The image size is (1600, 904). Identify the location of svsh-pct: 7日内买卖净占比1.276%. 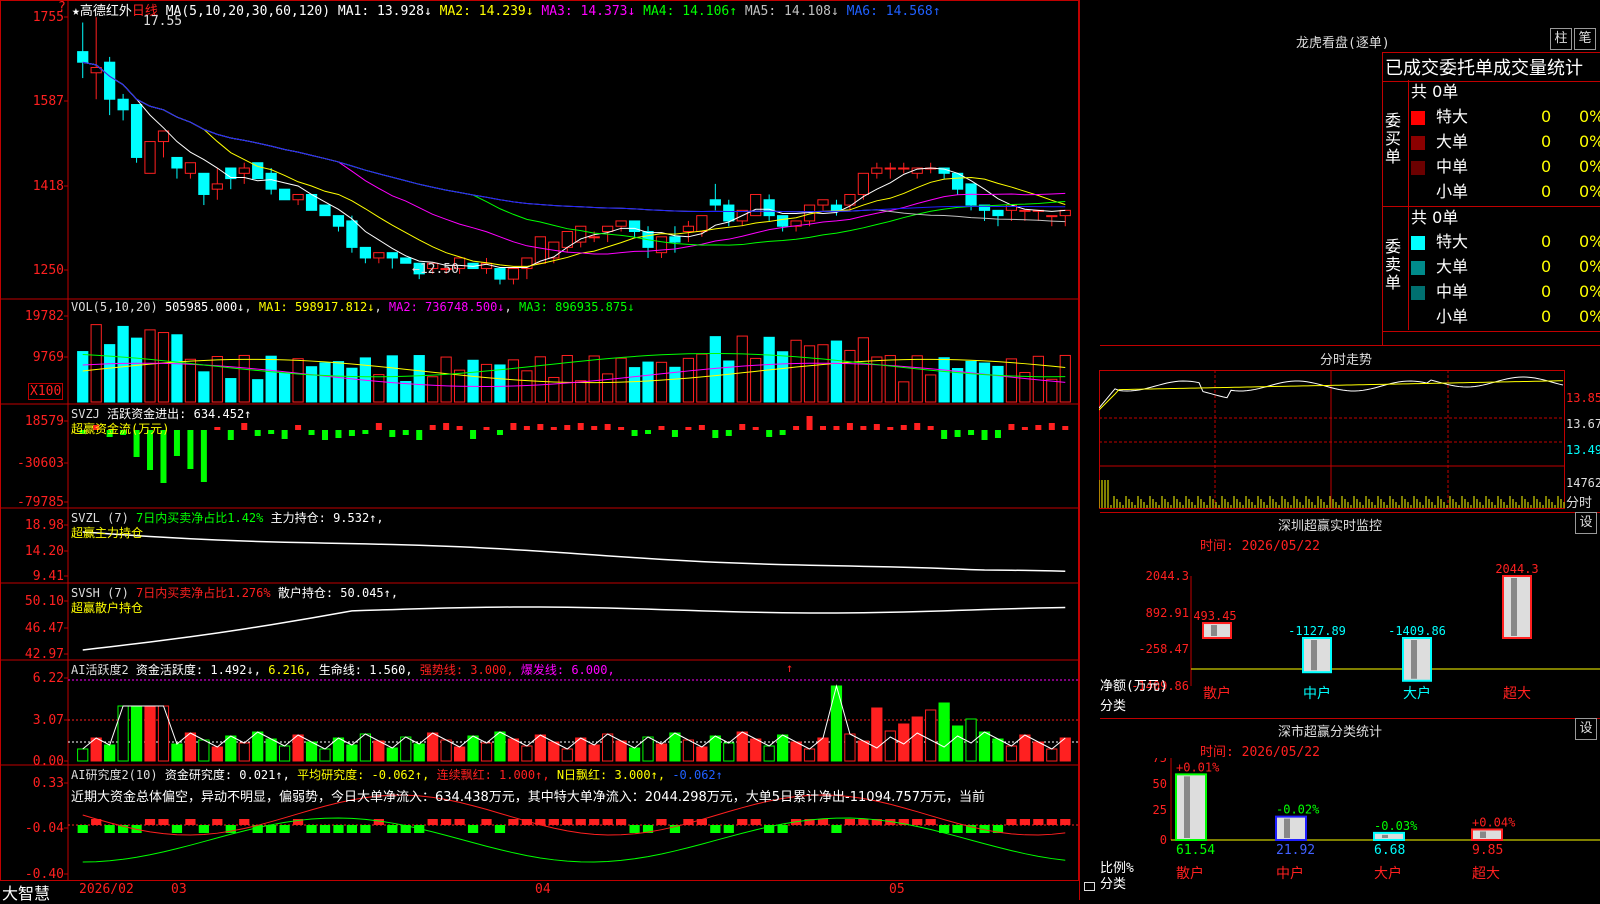
(203, 593).